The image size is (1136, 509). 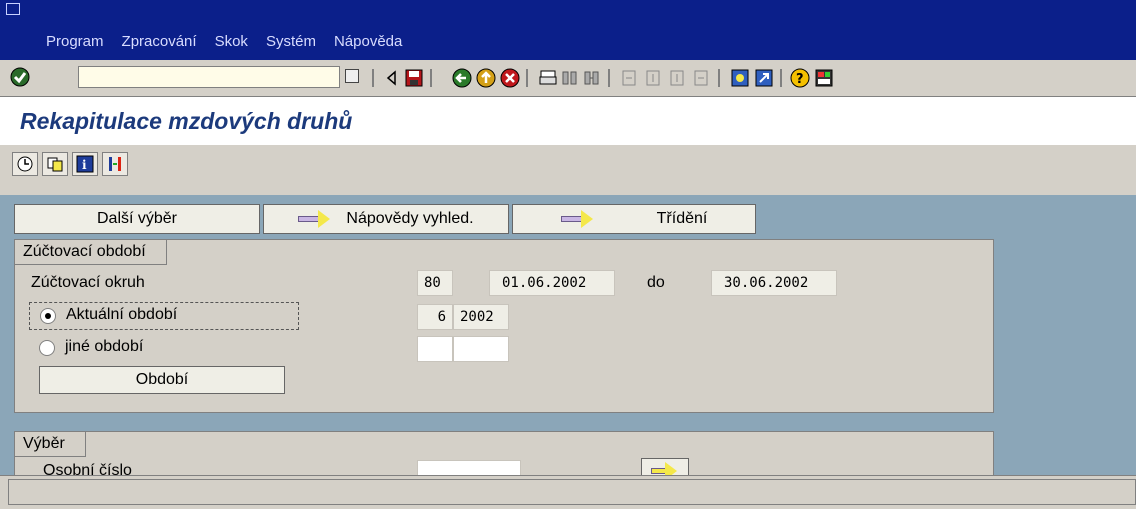 What do you see at coordinates (104, 346) in the screenshot?
I see `other-period-label: jiné období` at bounding box center [104, 346].